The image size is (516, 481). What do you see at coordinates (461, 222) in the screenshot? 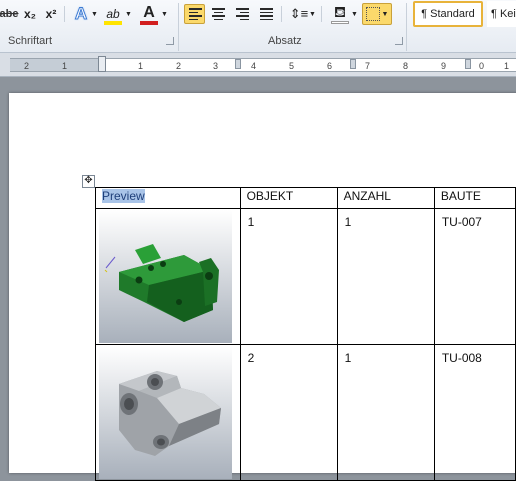
I see `bauteil-value: TU-007` at bounding box center [461, 222].